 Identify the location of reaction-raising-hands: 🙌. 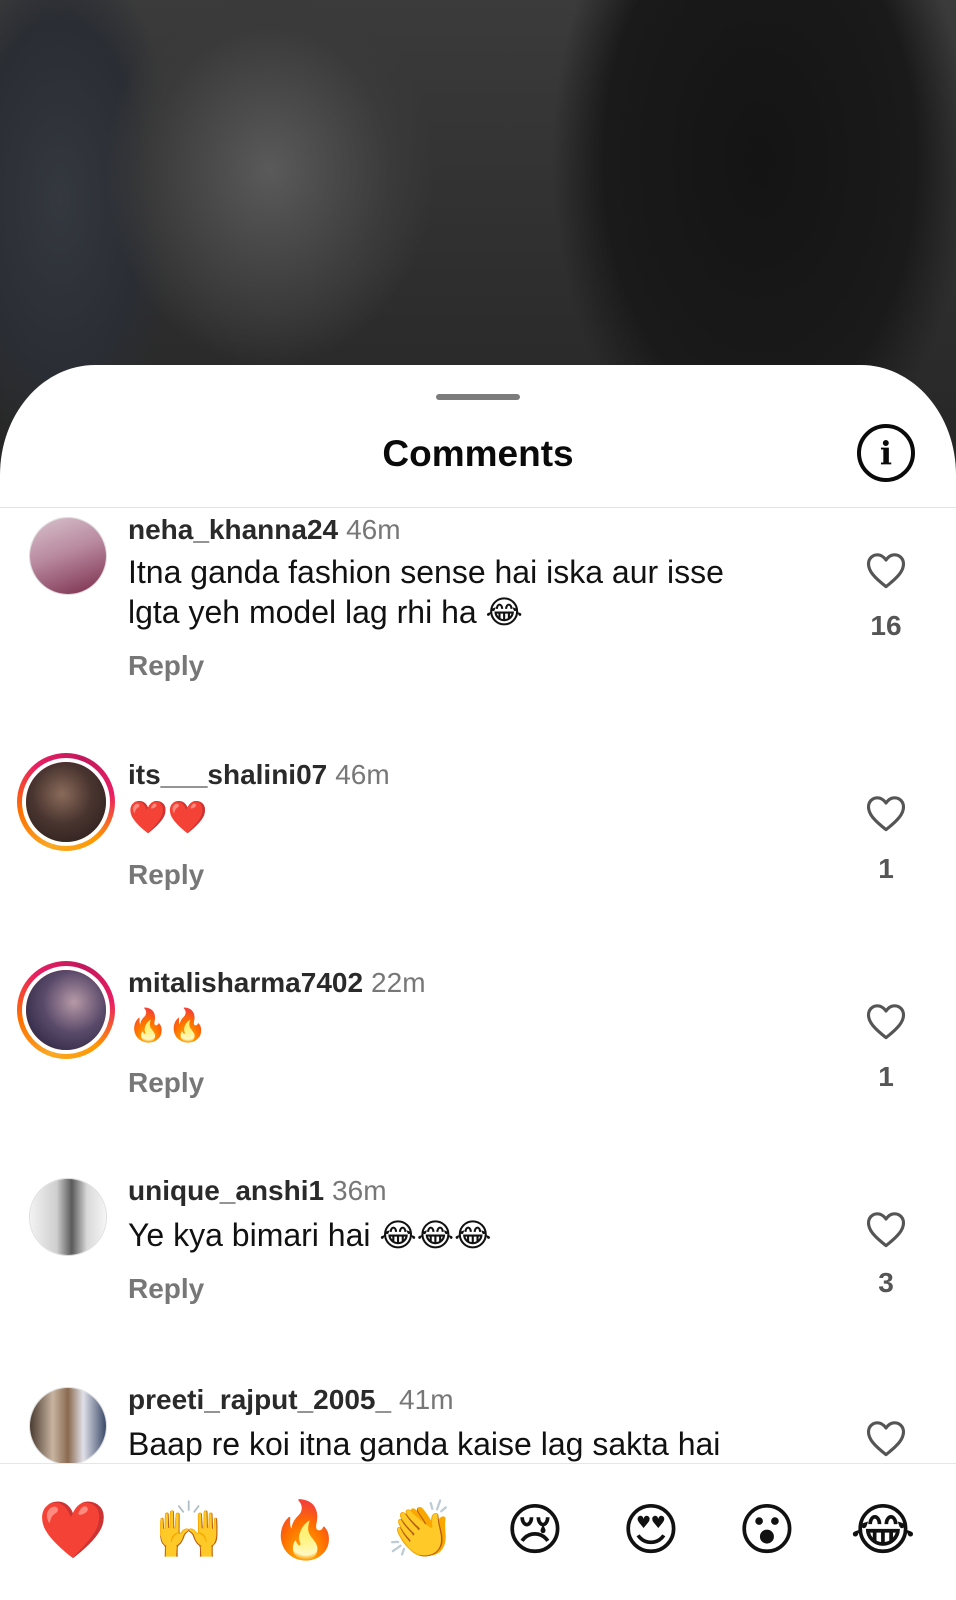
(189, 1531).